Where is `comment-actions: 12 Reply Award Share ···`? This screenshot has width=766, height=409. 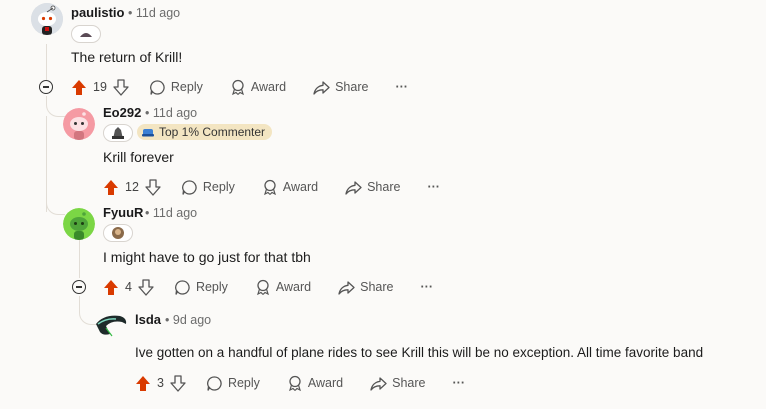 comment-actions: 12 Reply Award Share ··· is located at coordinates (271, 187).